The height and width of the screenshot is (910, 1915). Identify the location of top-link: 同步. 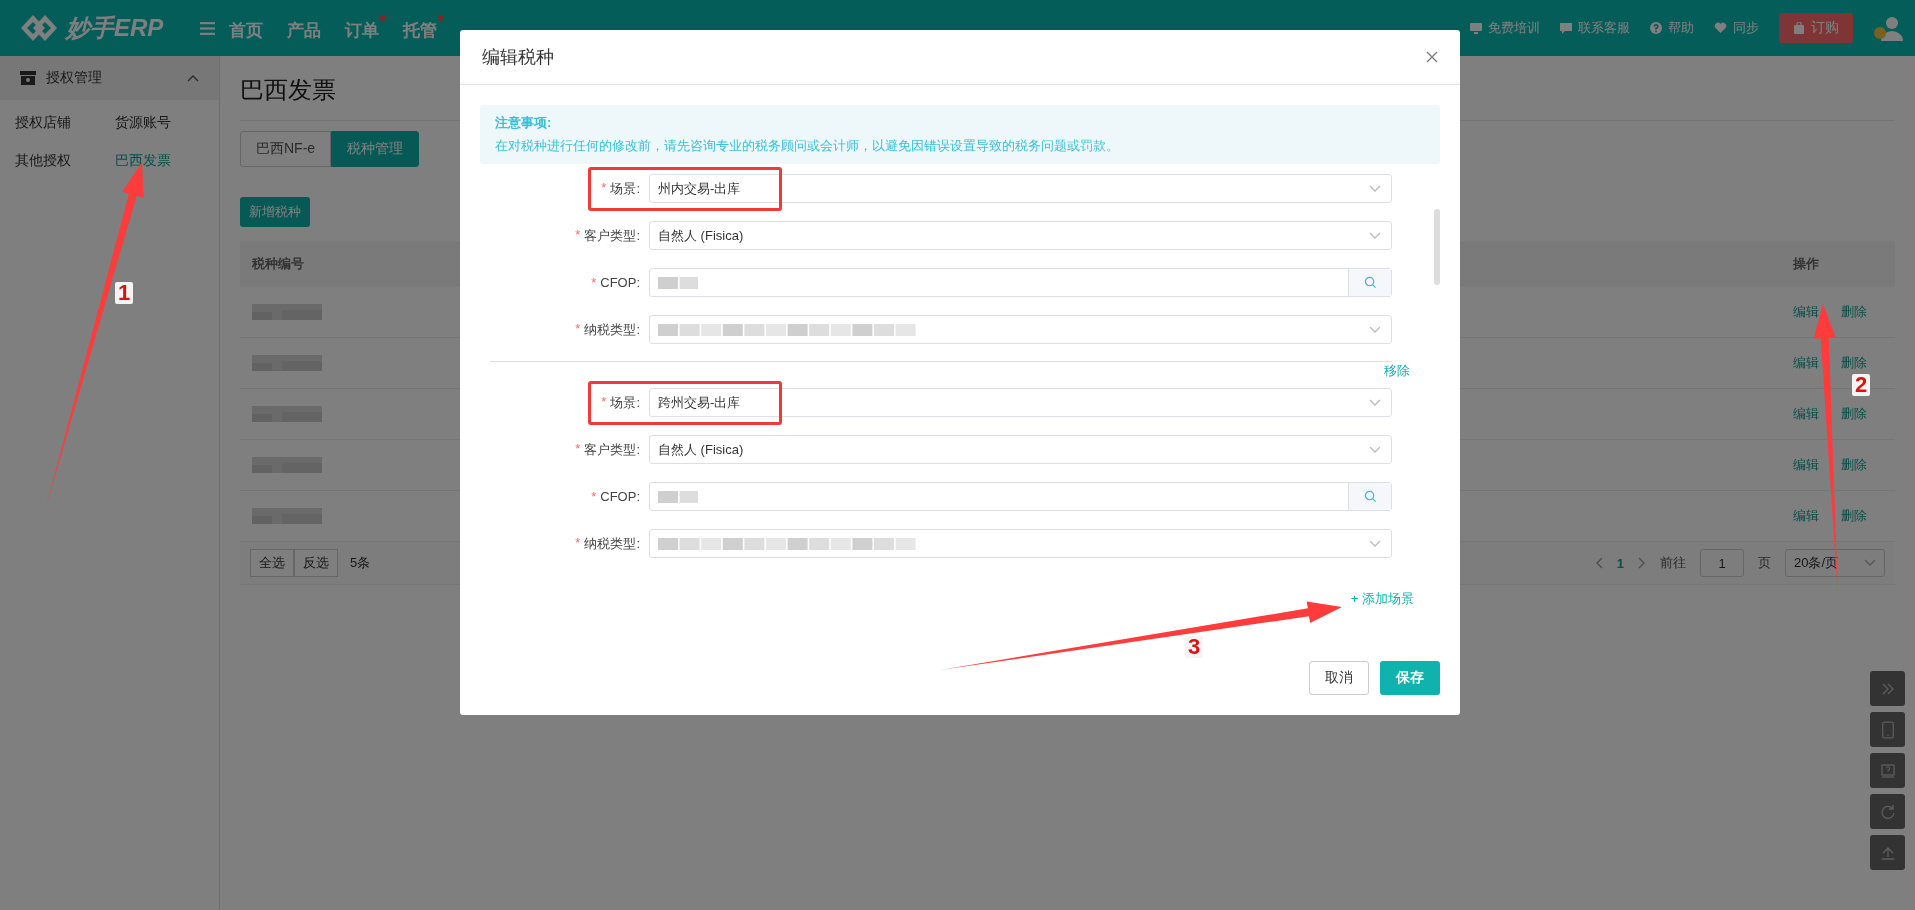
(1736, 28).